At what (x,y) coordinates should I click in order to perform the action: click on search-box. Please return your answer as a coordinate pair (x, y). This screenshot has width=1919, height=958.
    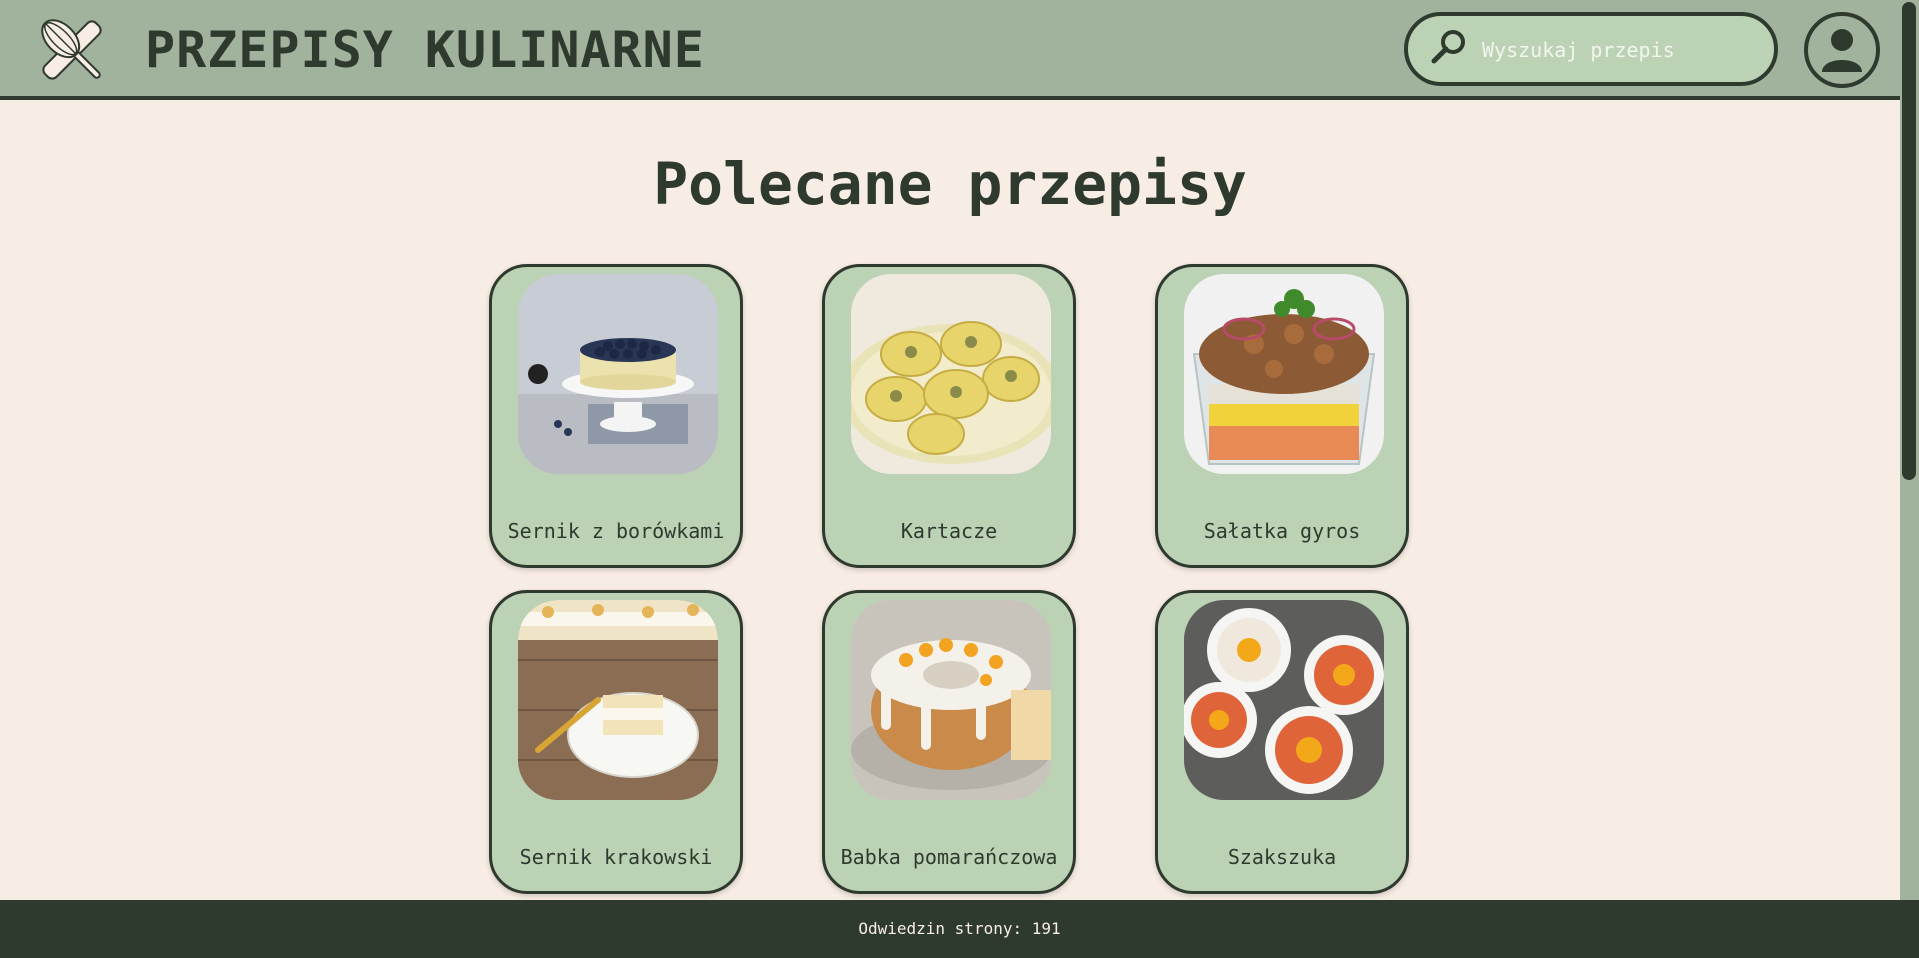
    Looking at the image, I should click on (1591, 49).